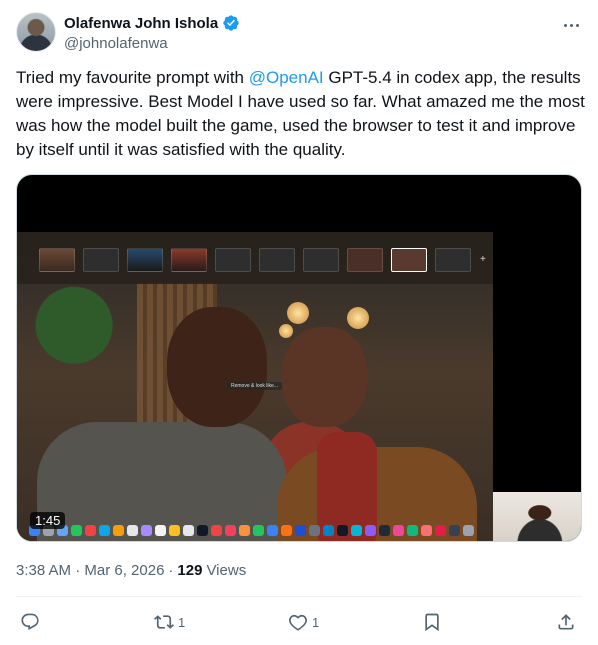 Image resolution: width=598 pixels, height=645 pixels. Describe the element at coordinates (182, 622) in the screenshot. I see `retweet-count: 1` at that location.